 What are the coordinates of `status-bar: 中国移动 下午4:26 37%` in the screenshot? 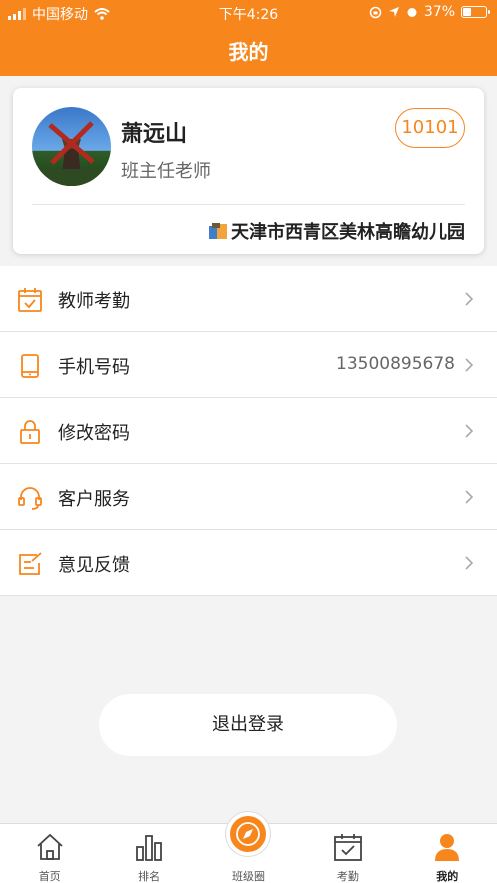 It's located at (248, 13).